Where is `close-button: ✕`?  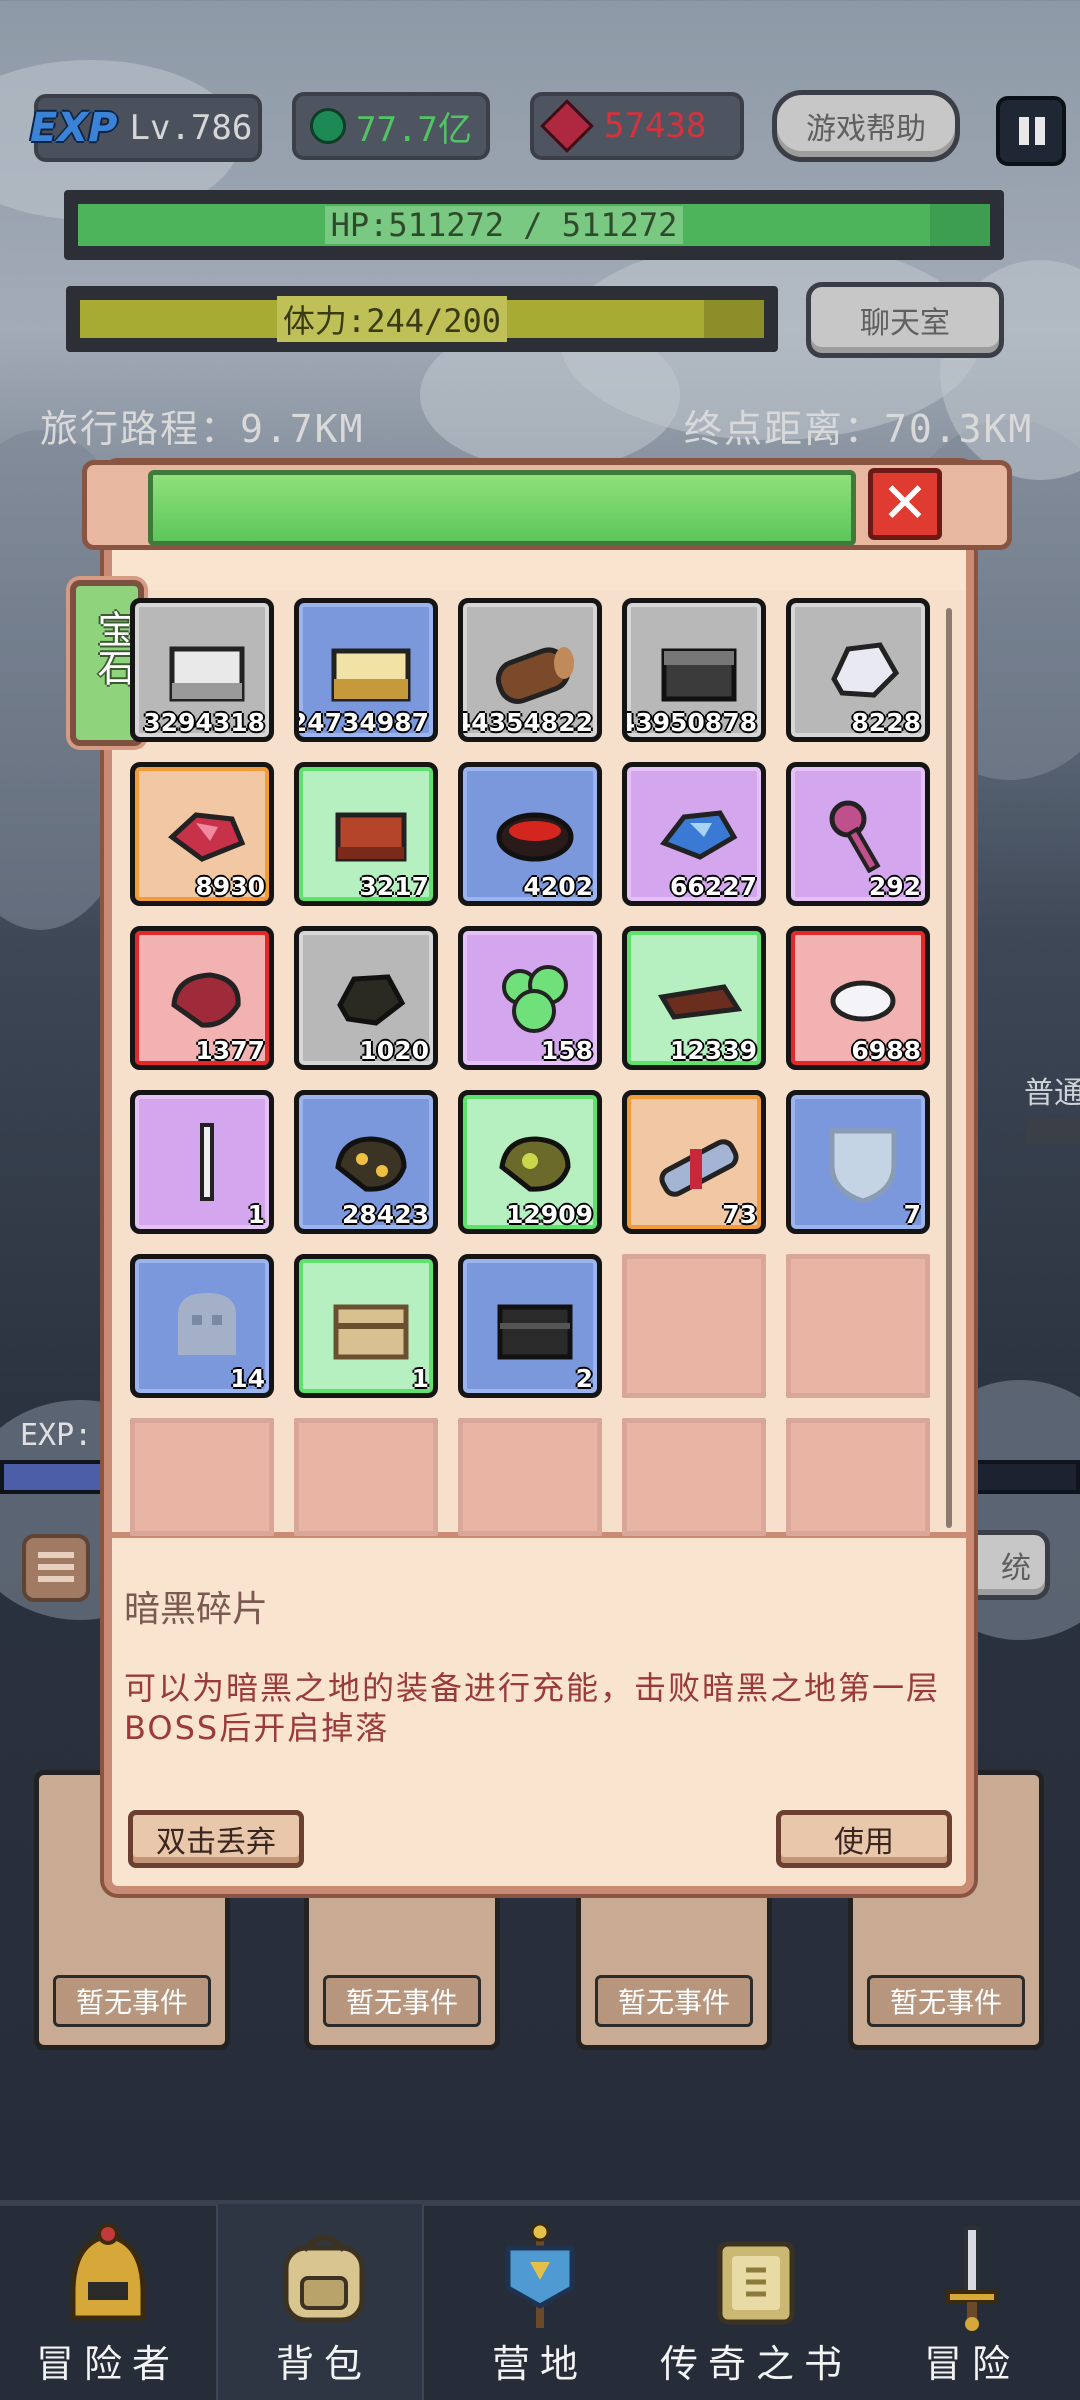 close-button: ✕ is located at coordinates (905, 504).